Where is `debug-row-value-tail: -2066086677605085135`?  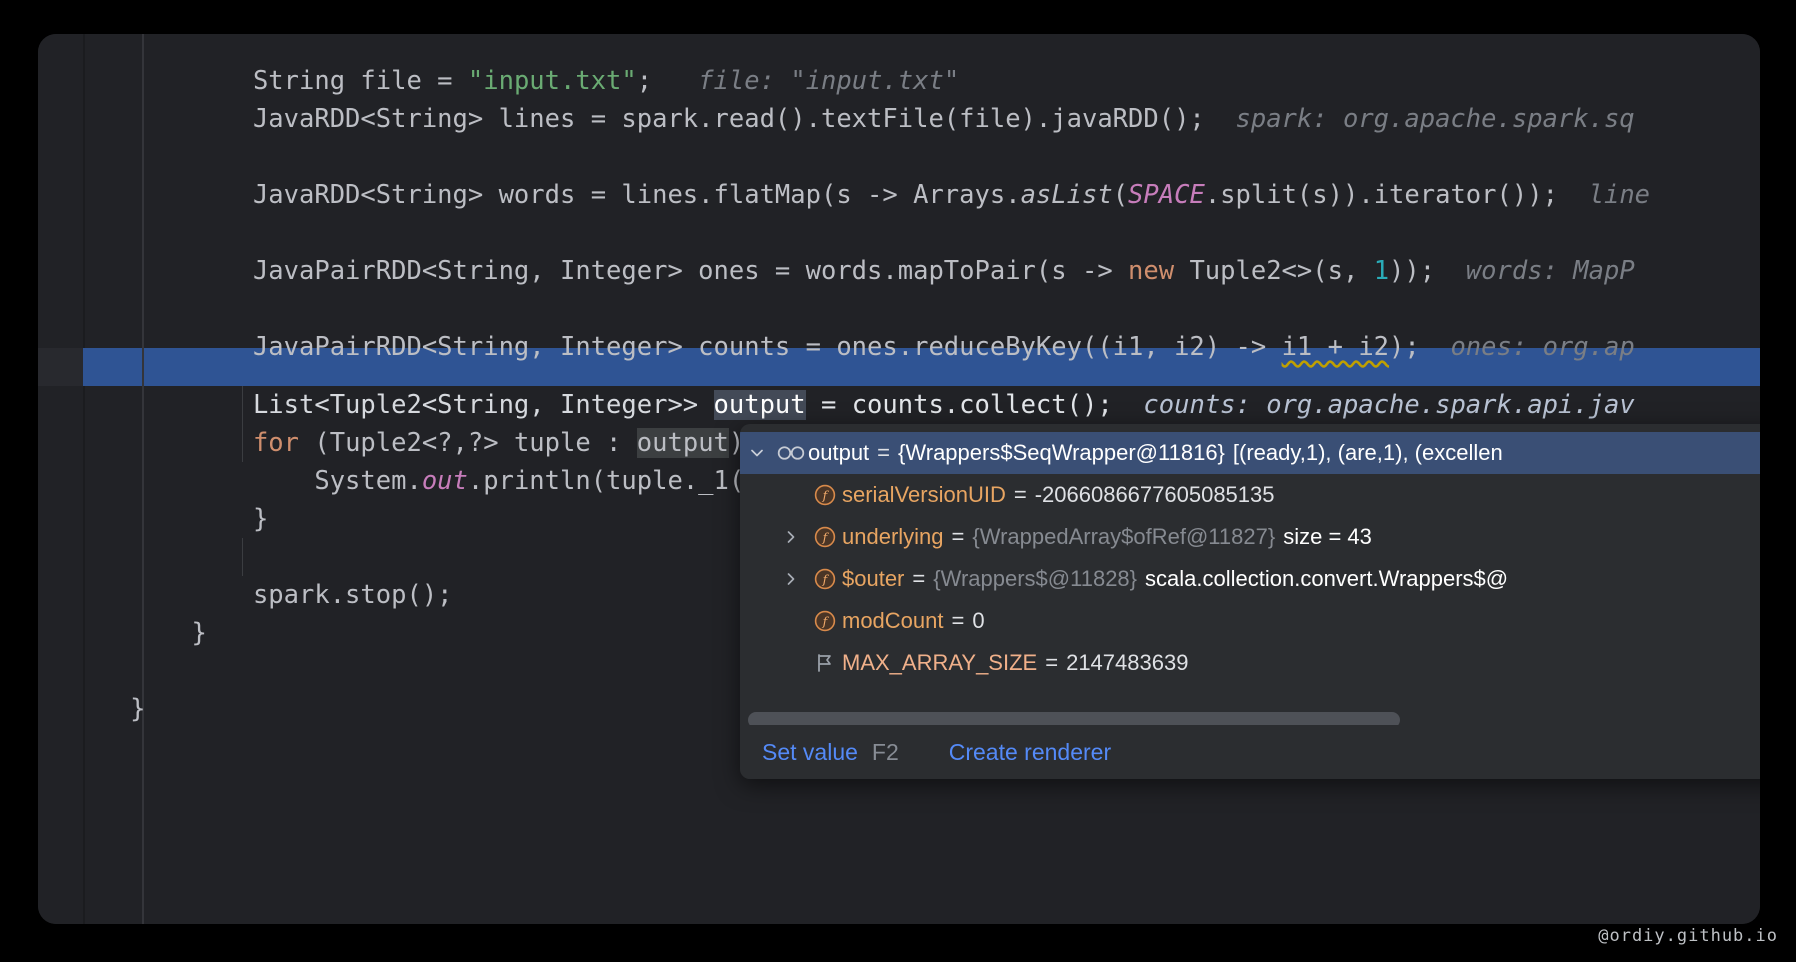 debug-row-value-tail: -2066086677605085135 is located at coordinates (1154, 494).